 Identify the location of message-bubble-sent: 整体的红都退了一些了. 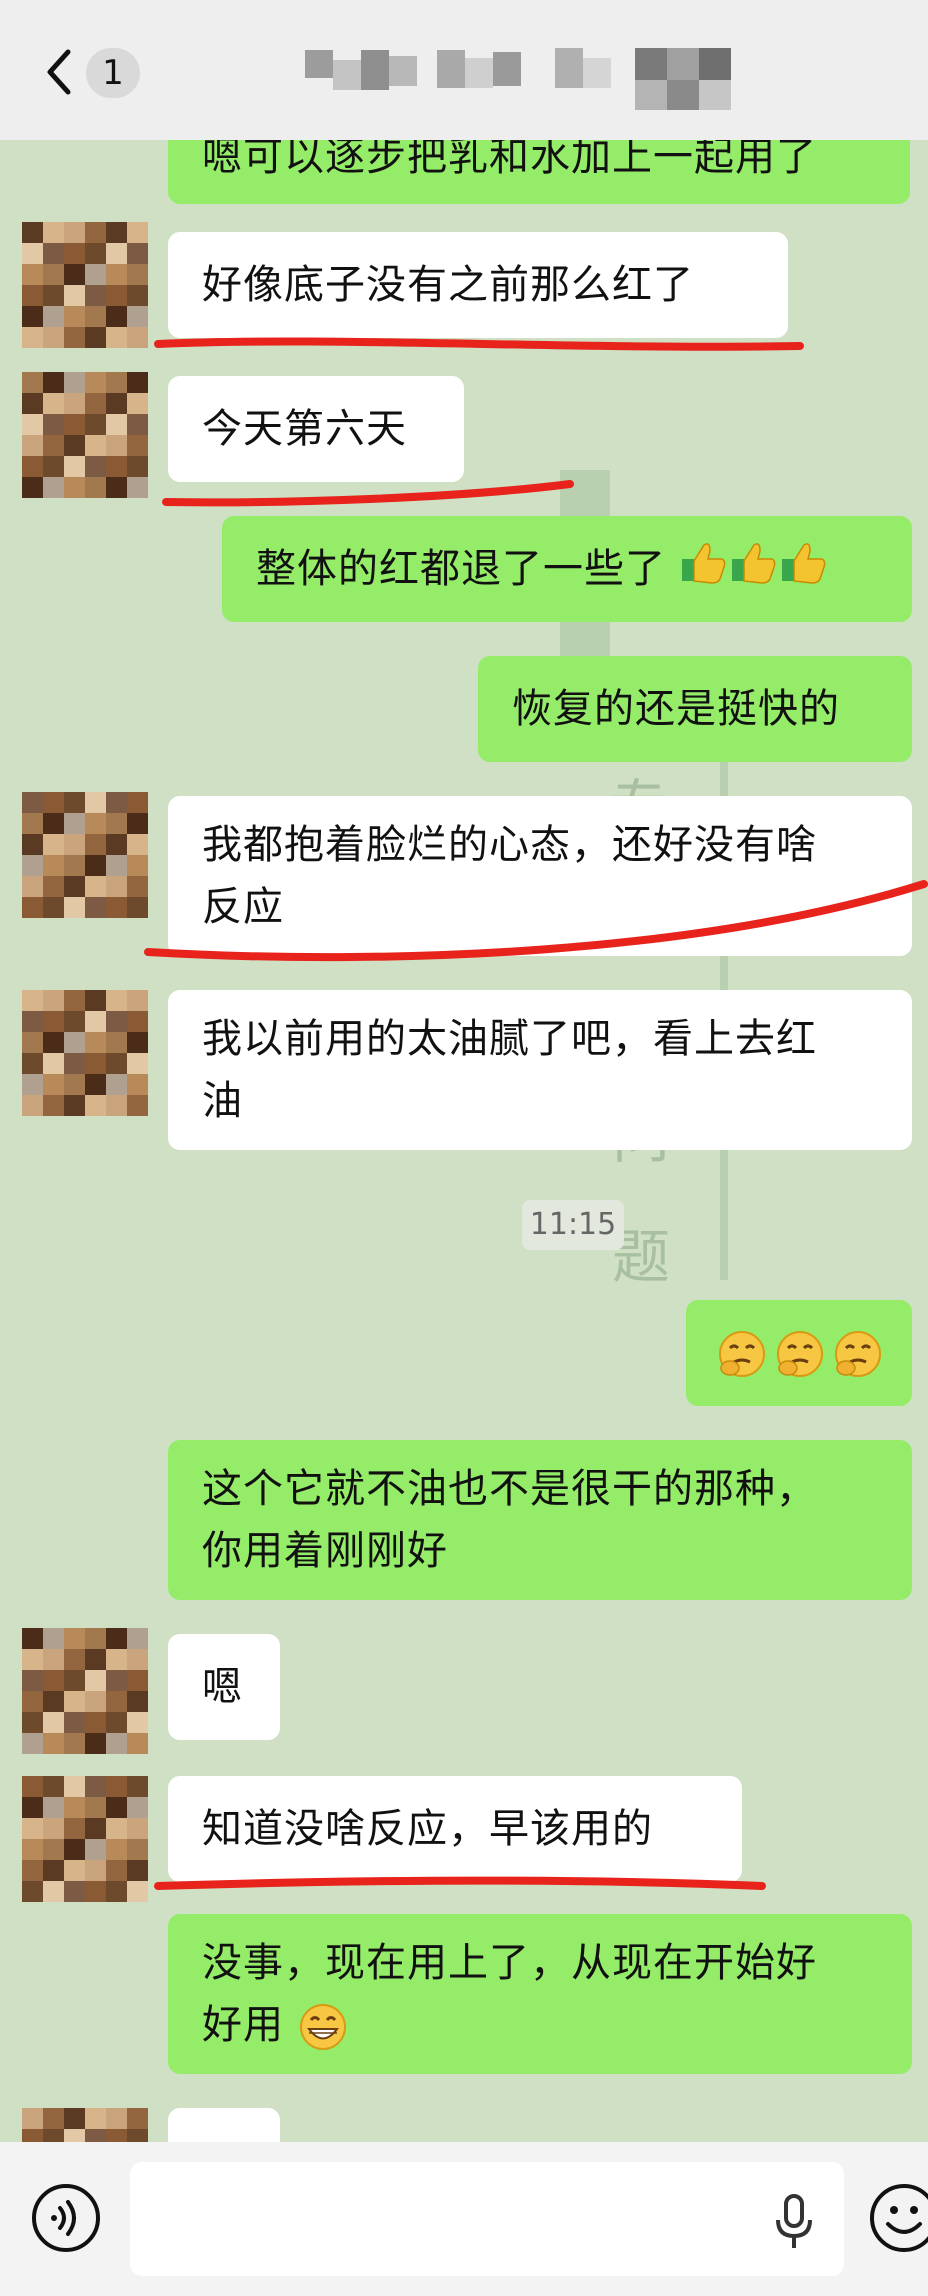
(567, 569).